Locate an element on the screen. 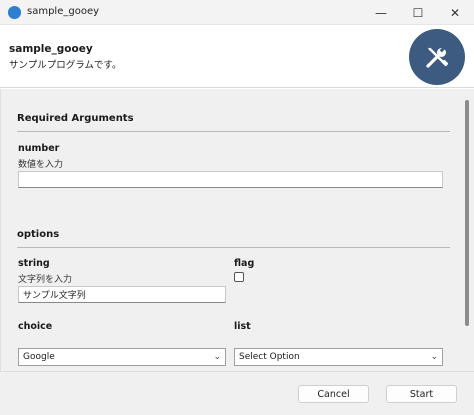  app-icon is located at coordinates (14, 12).